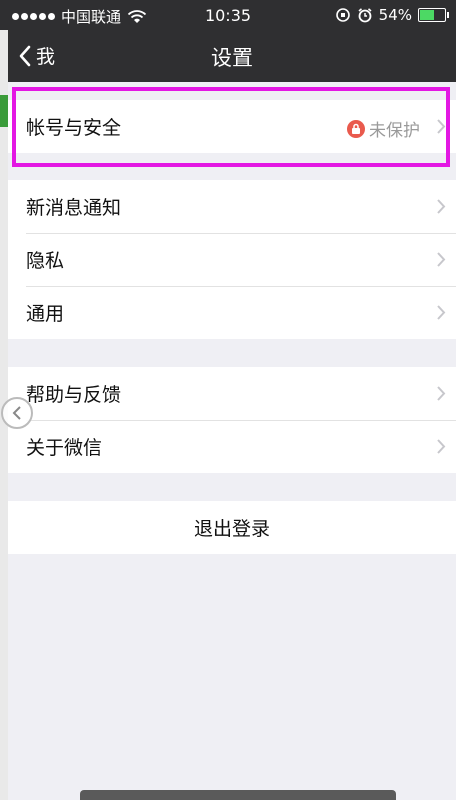  What do you see at coordinates (45, 314) in the screenshot?
I see `row-label: 通用` at bounding box center [45, 314].